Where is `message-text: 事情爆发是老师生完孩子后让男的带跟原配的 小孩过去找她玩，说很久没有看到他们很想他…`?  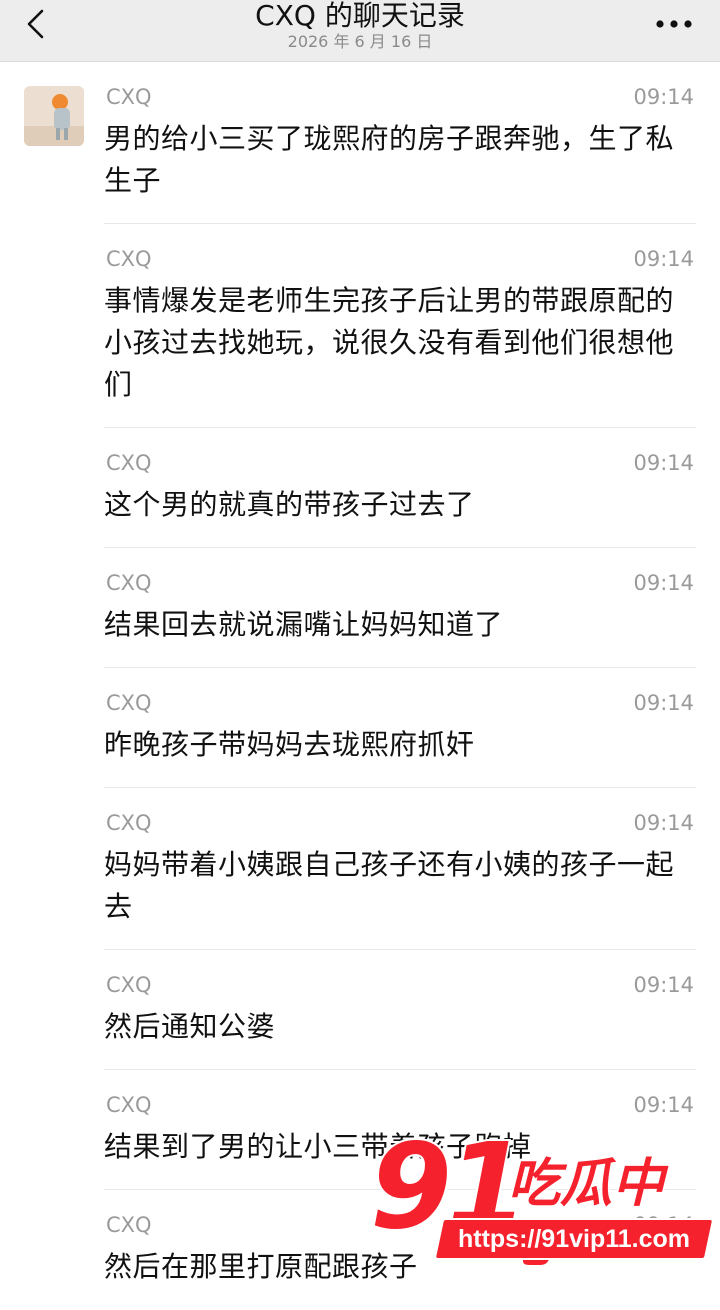
message-text: 事情爆发是老师生完孩子后让男的带跟原配的 小孩过去找她玩，说很久没有看到他们很想他… is located at coordinates (399, 343).